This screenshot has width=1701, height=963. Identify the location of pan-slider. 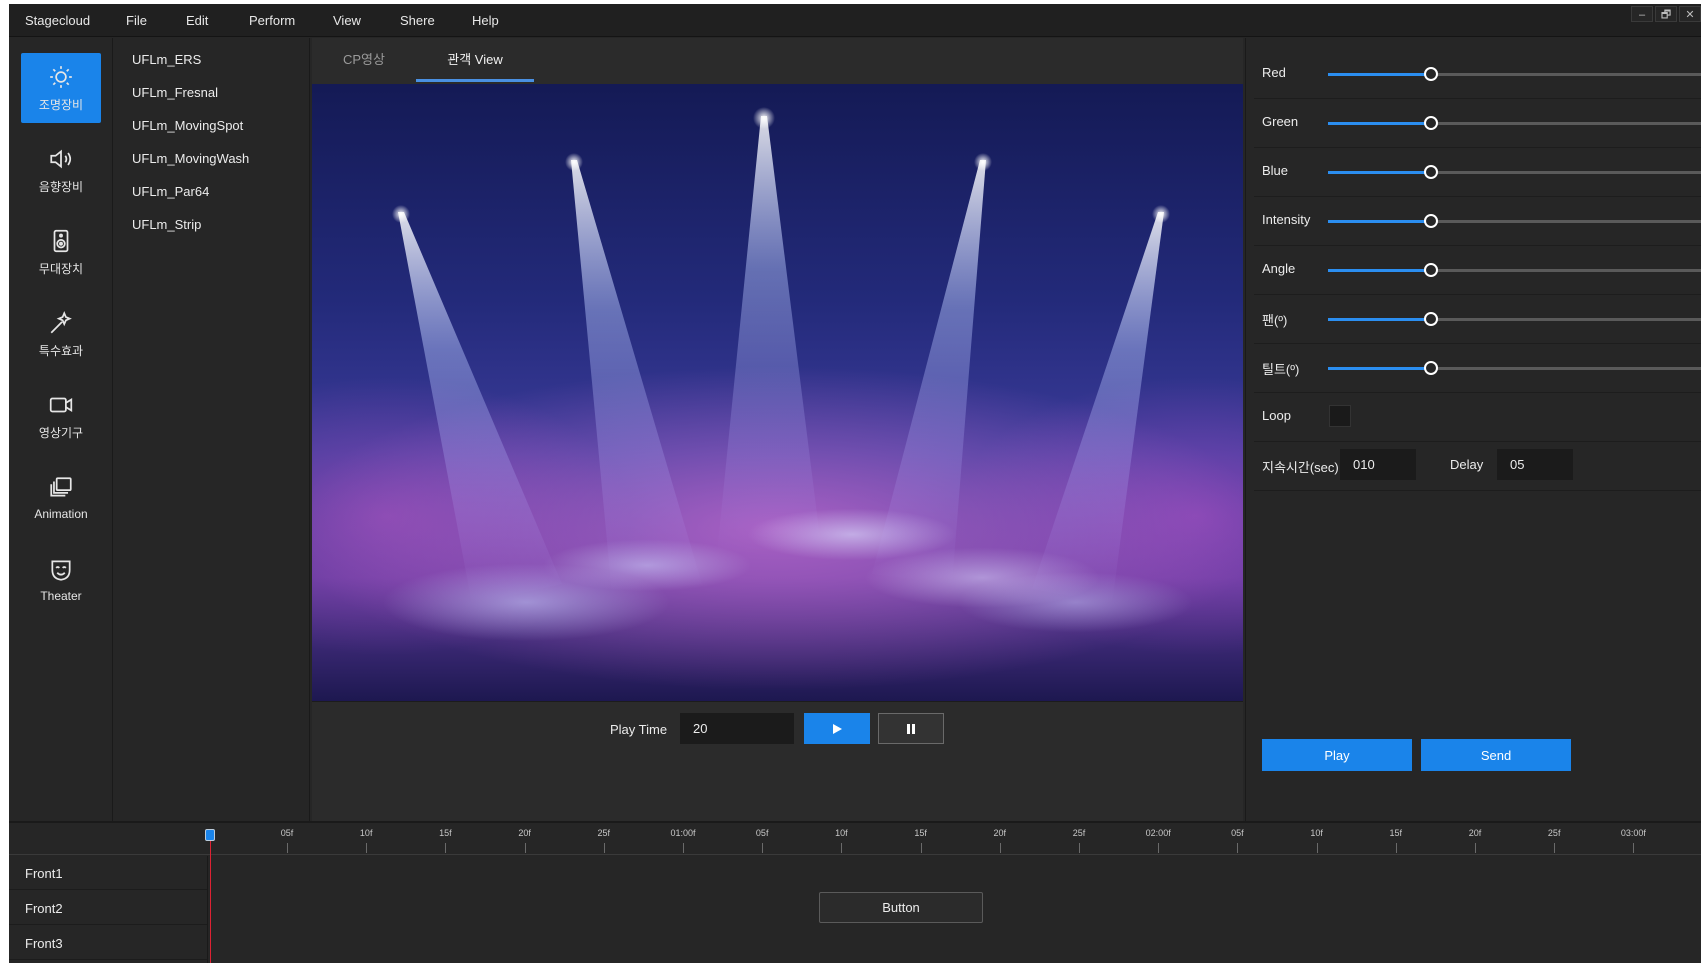
(1514, 319).